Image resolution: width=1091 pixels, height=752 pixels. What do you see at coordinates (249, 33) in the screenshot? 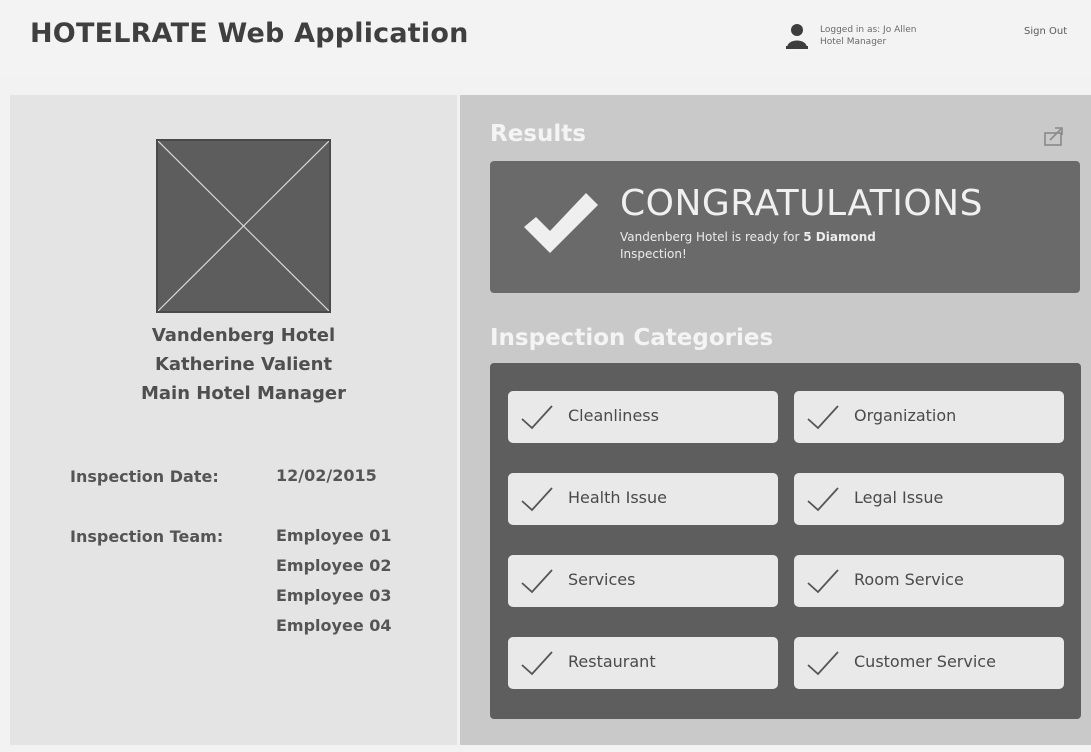
I see `app-title: HOTELRATE Web Application` at bounding box center [249, 33].